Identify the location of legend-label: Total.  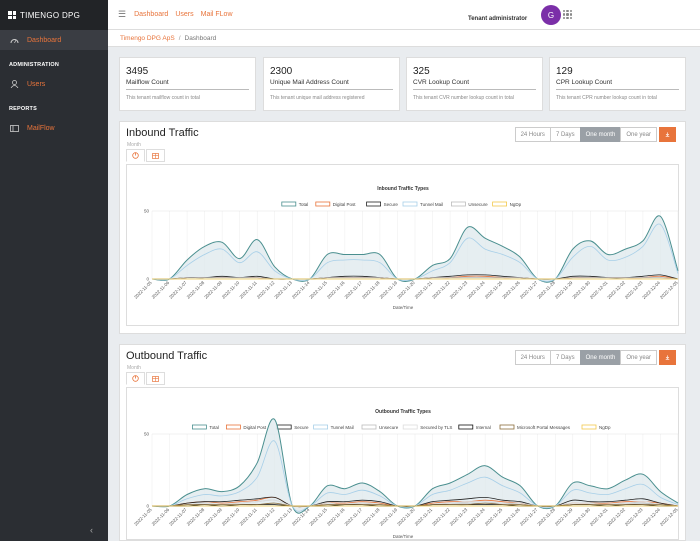
(304, 204).